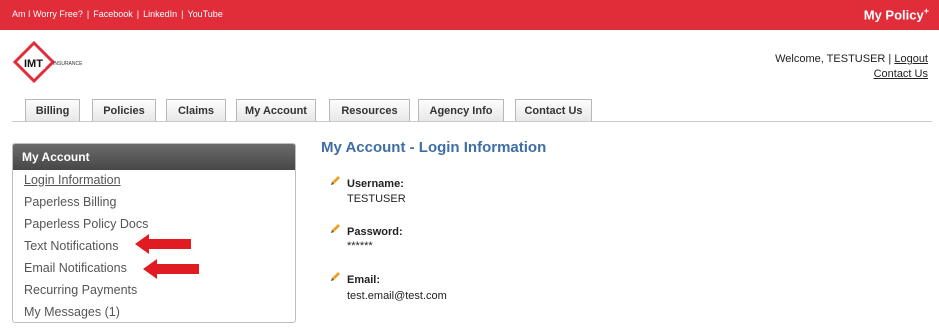  Describe the element at coordinates (204, 14) in the screenshot. I see `link-youtube: YouTube` at that location.